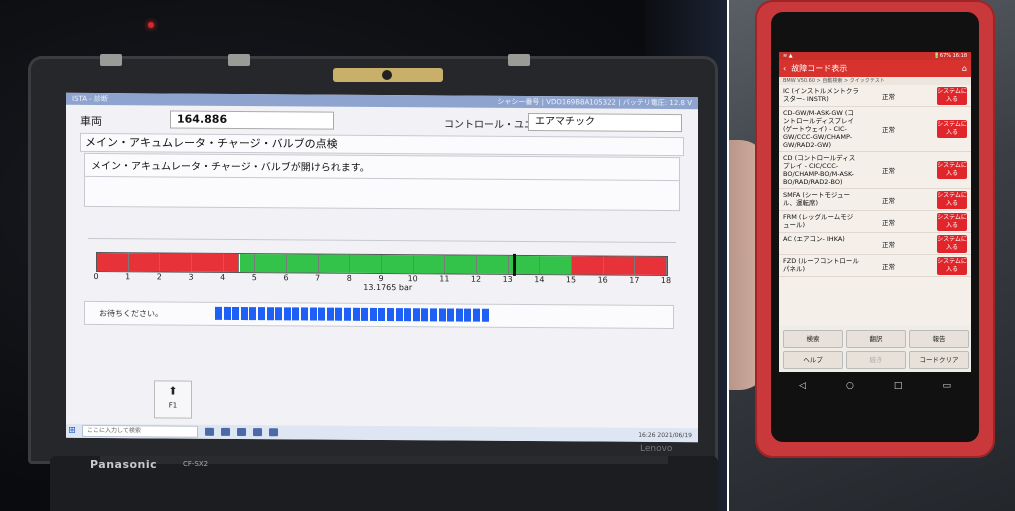 This screenshot has height=511, width=1015. Describe the element at coordinates (173, 391) in the screenshot. I see `arrow-up-icon: ⬆` at that location.